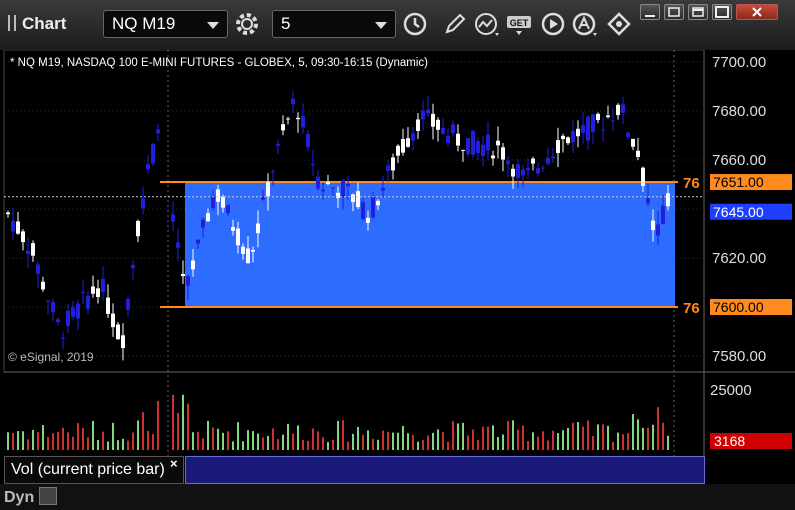 This screenshot has width=795, height=510. Describe the element at coordinates (94, 470) in the screenshot. I see `volume-panel-label: Vol (current price bar)` at that location.